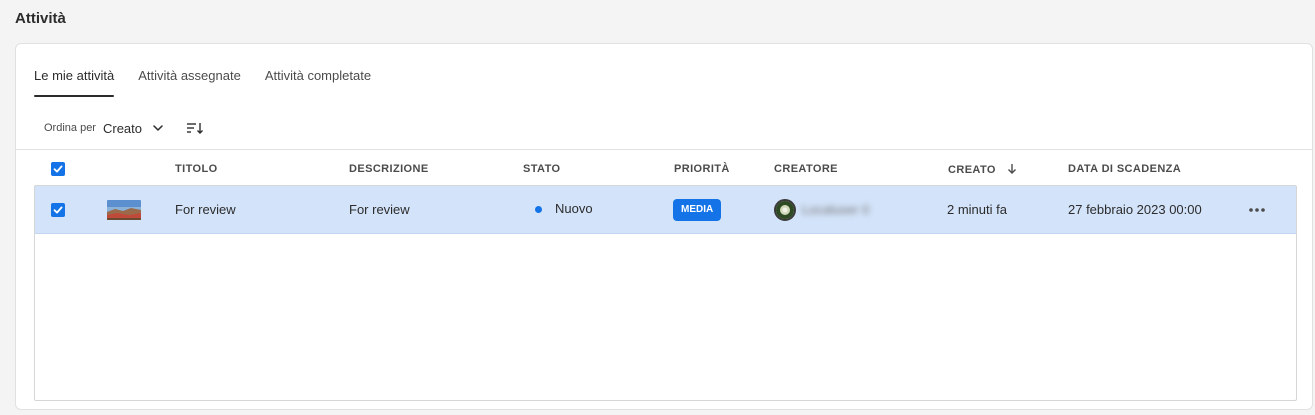 The width and height of the screenshot is (1315, 415). What do you see at coordinates (189, 82) in the screenshot?
I see `tab-assigned-tasks: Attività assegnate` at bounding box center [189, 82].